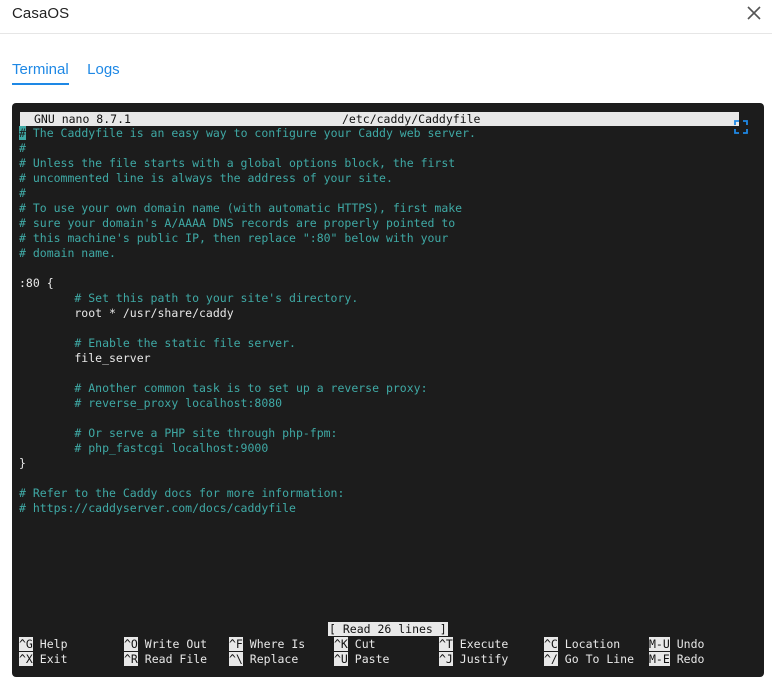 The width and height of the screenshot is (772, 687). Describe the element at coordinates (53, 659) in the screenshot. I see `shortcut-label: Exit` at that location.